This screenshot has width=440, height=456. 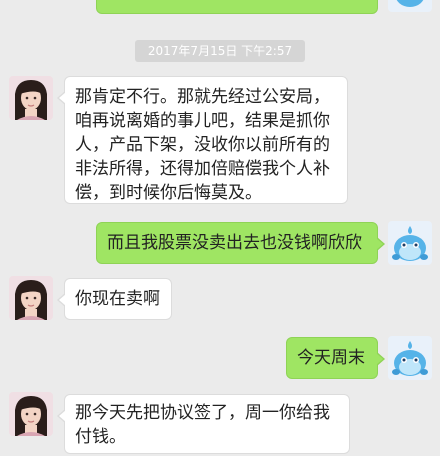 What do you see at coordinates (331, 358) in the screenshot?
I see `message-line: 今天周末` at bounding box center [331, 358].